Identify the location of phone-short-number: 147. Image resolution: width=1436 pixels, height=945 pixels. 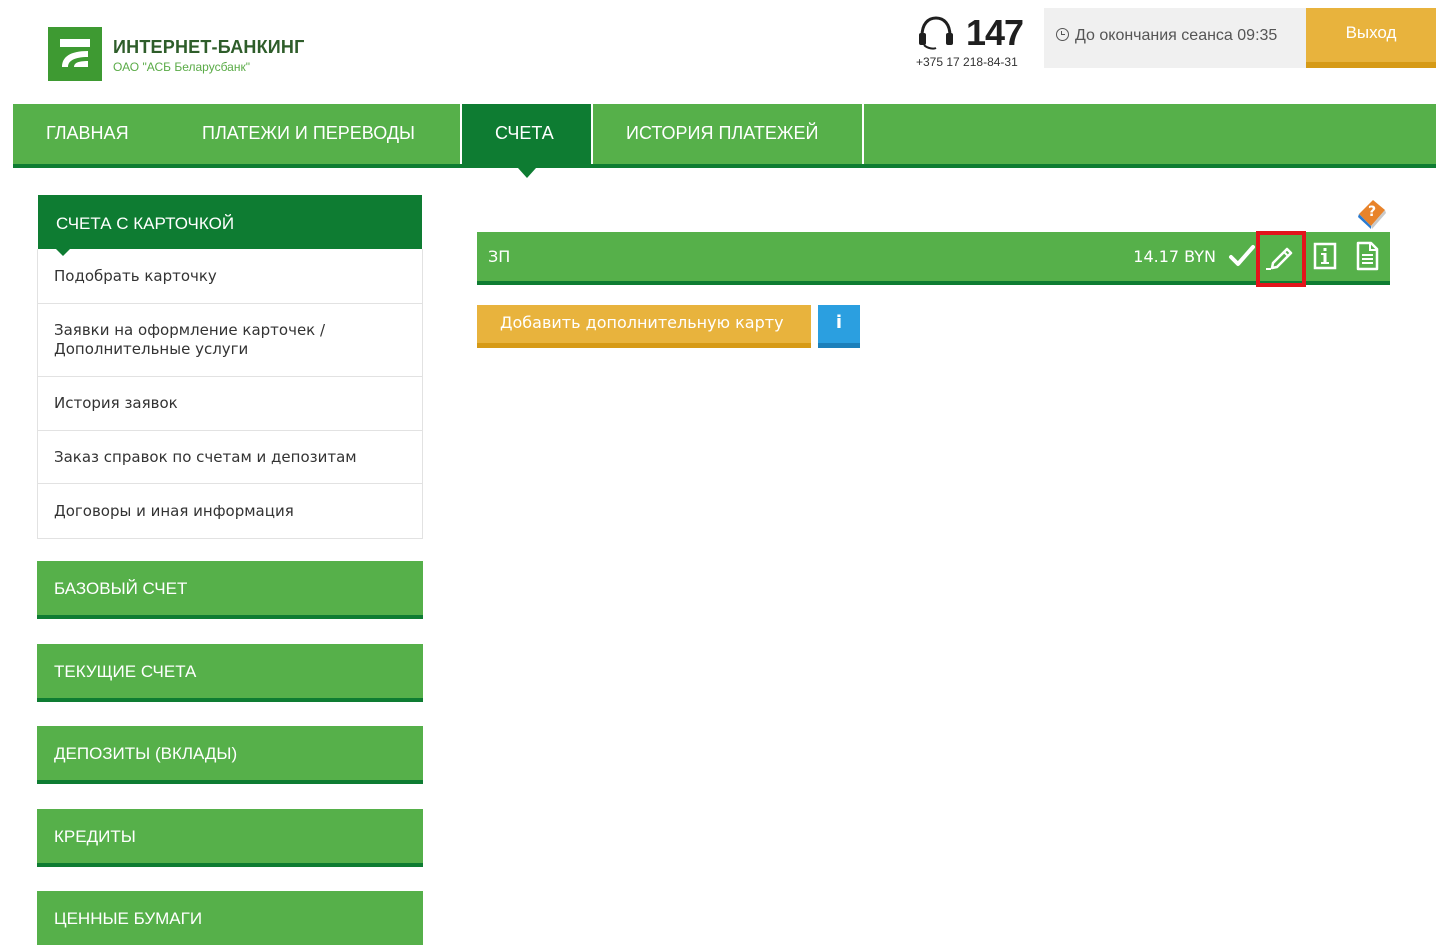
(995, 32).